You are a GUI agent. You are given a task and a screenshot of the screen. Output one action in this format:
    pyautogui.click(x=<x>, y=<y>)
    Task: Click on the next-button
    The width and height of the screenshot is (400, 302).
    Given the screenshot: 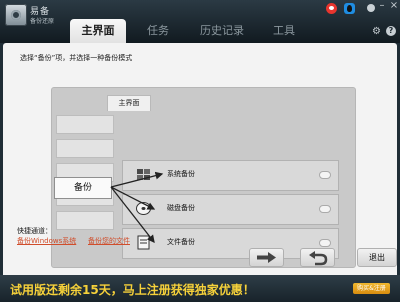 What is the action you would take?
    pyautogui.click(x=266, y=257)
    